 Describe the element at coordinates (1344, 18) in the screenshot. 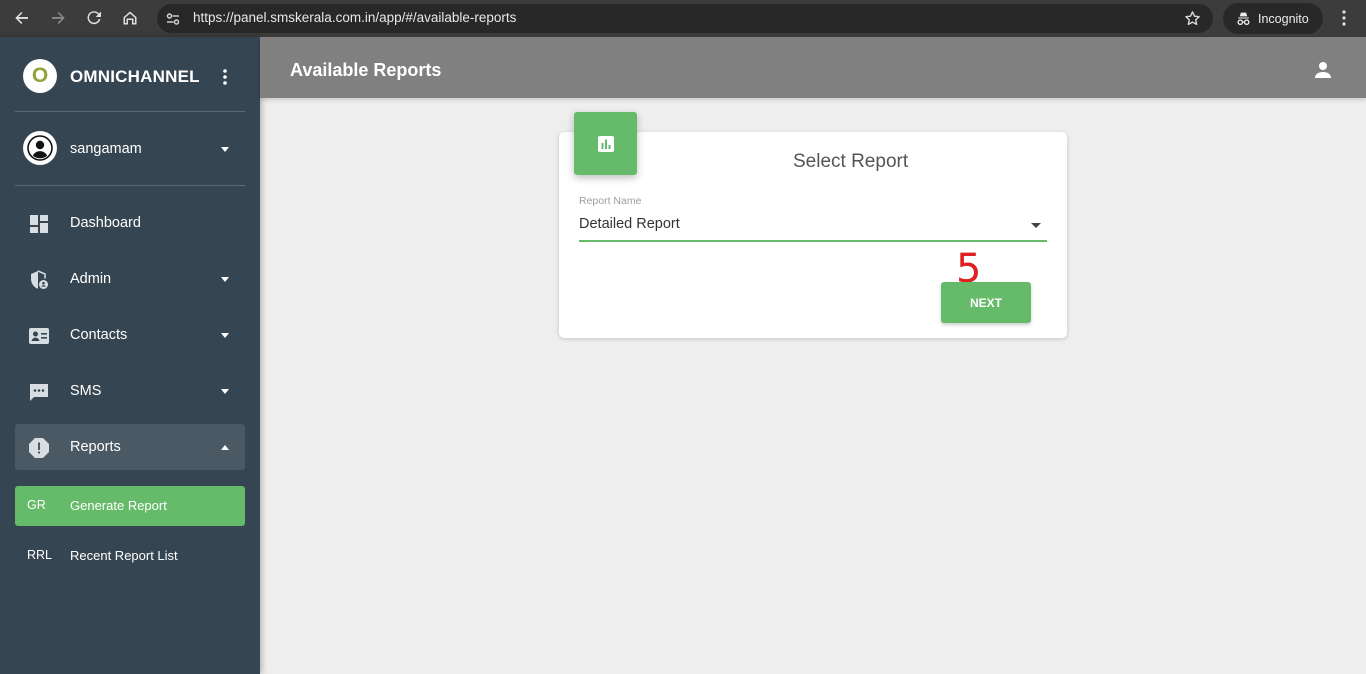

I see `browser-menu-icon` at that location.